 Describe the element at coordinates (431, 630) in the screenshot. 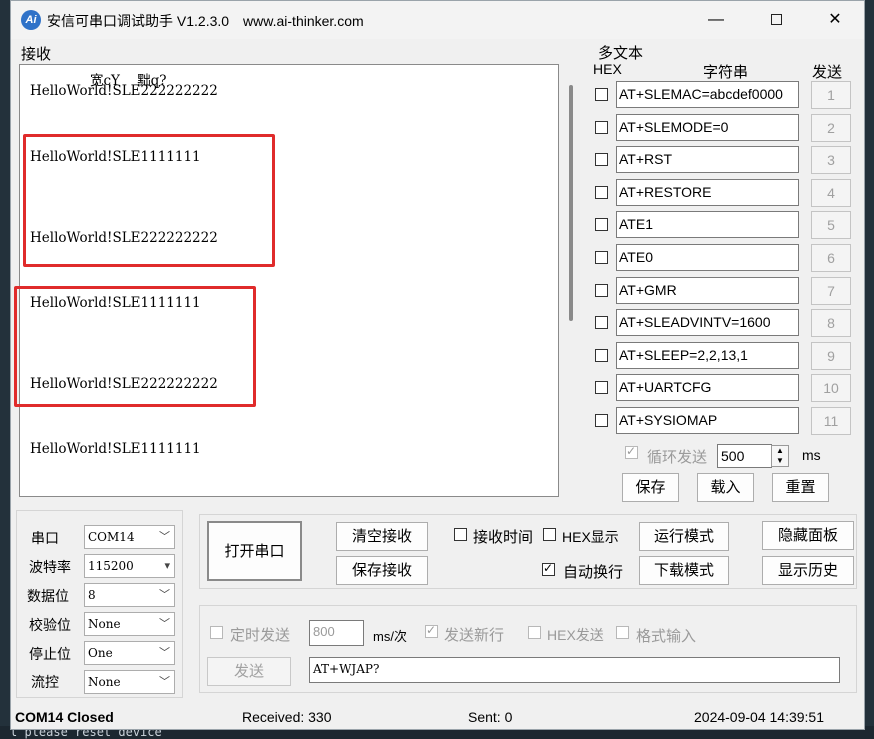

I see `send-newline-checkbox` at that location.